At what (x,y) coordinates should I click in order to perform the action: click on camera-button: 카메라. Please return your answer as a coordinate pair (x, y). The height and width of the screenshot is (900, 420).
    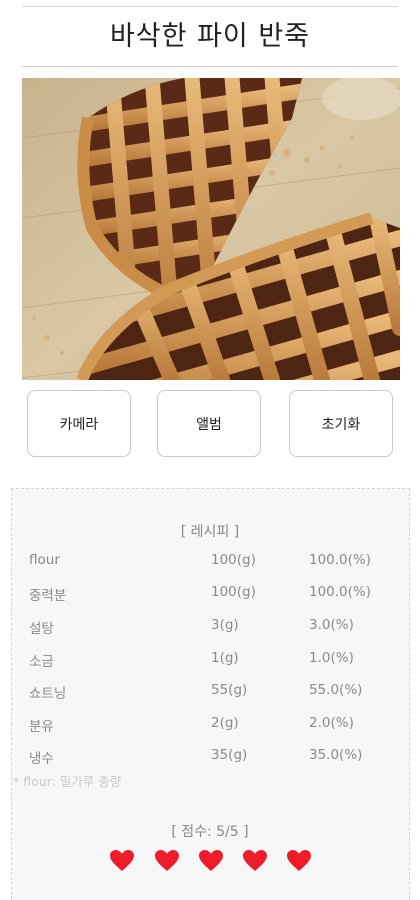
    Looking at the image, I should click on (79, 423).